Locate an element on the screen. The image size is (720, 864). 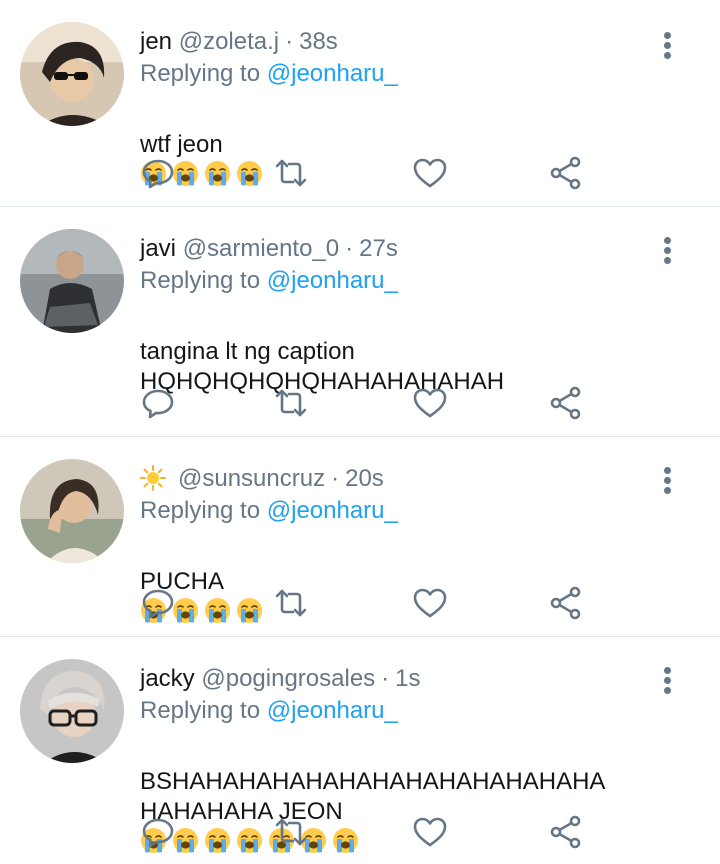
user-handle: @zoleta.j is located at coordinates (229, 41).